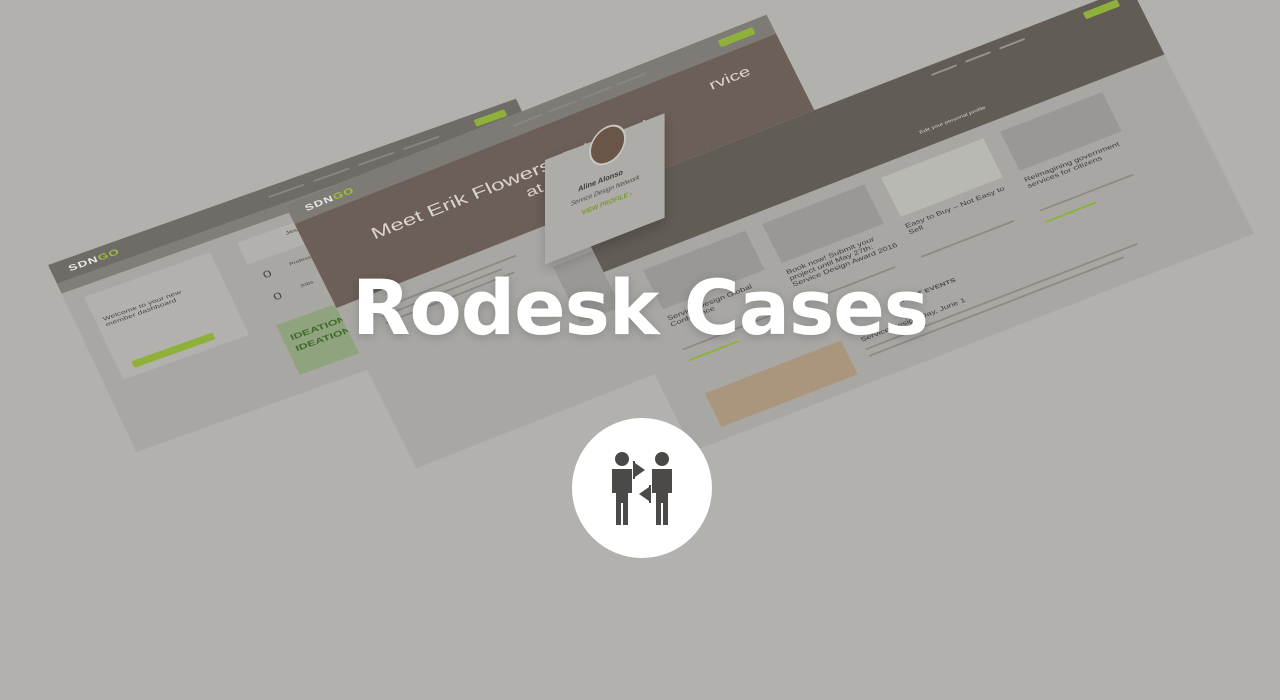  I want to click on logo-circle, so click(642, 488).